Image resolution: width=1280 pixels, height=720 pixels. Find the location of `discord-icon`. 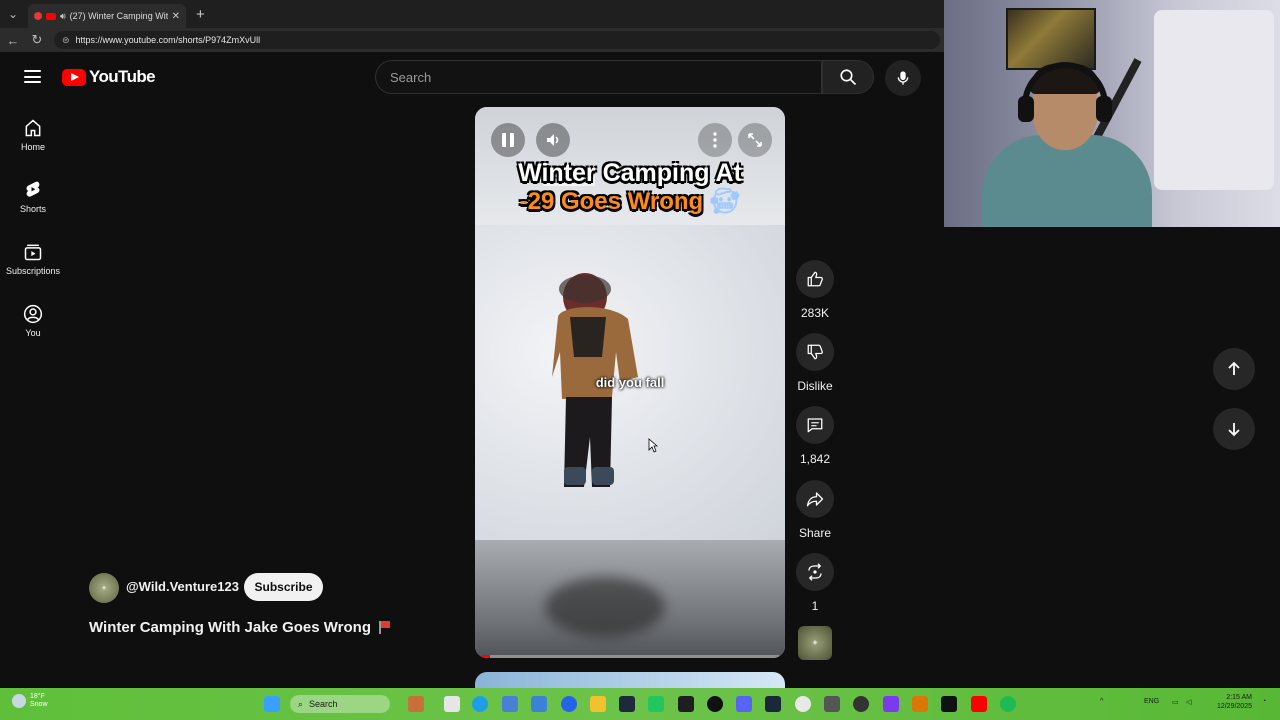

discord-icon is located at coordinates (744, 704).